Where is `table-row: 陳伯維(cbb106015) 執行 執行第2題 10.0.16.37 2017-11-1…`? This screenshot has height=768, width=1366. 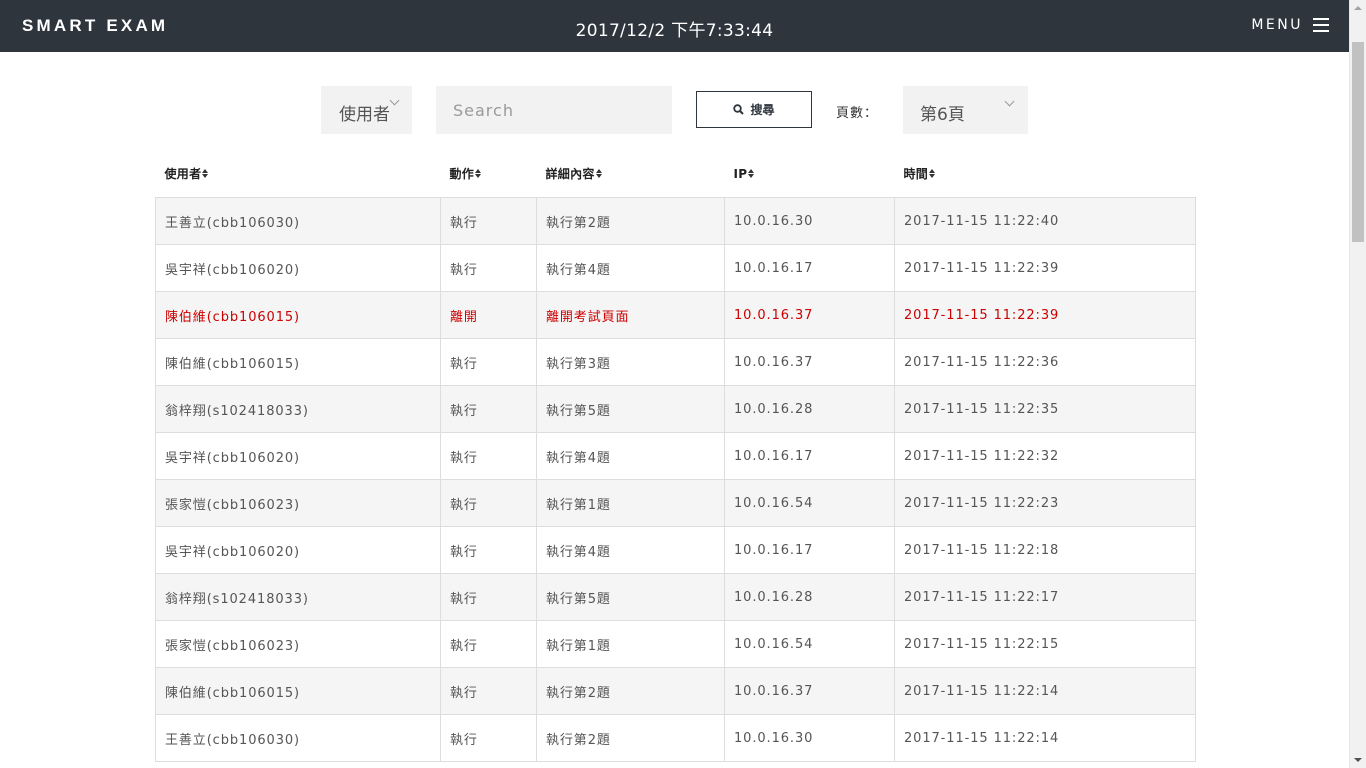 table-row: 陳伯維(cbb106015) 執行 執行第2題 10.0.16.37 2017-11-1… is located at coordinates (675, 691).